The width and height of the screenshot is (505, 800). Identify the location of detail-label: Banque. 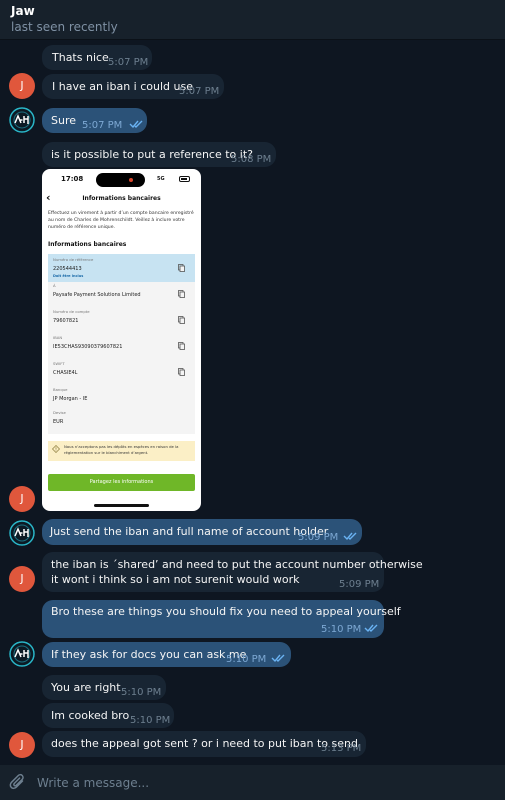
(60, 389).